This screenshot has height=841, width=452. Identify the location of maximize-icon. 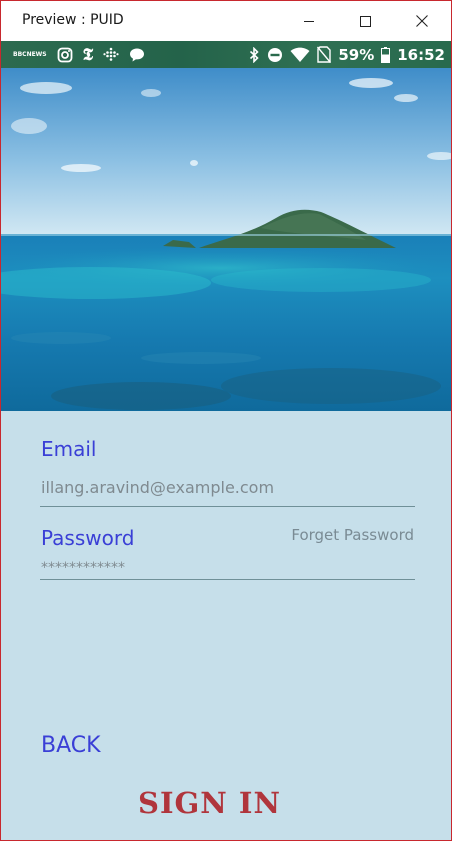
(365, 21).